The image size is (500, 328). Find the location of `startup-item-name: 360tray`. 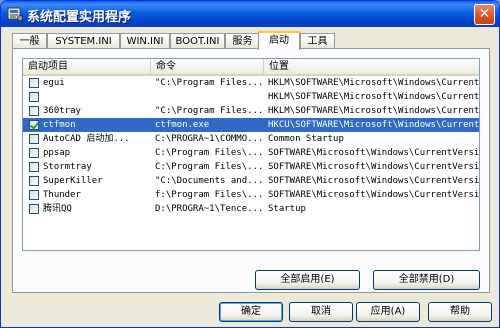

startup-item-name: 360tray is located at coordinates (62, 111).